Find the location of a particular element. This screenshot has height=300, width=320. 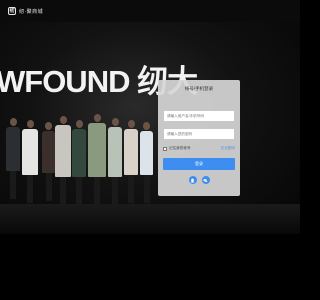

logo-text: 纫·聚商城 is located at coordinates (31, 11).